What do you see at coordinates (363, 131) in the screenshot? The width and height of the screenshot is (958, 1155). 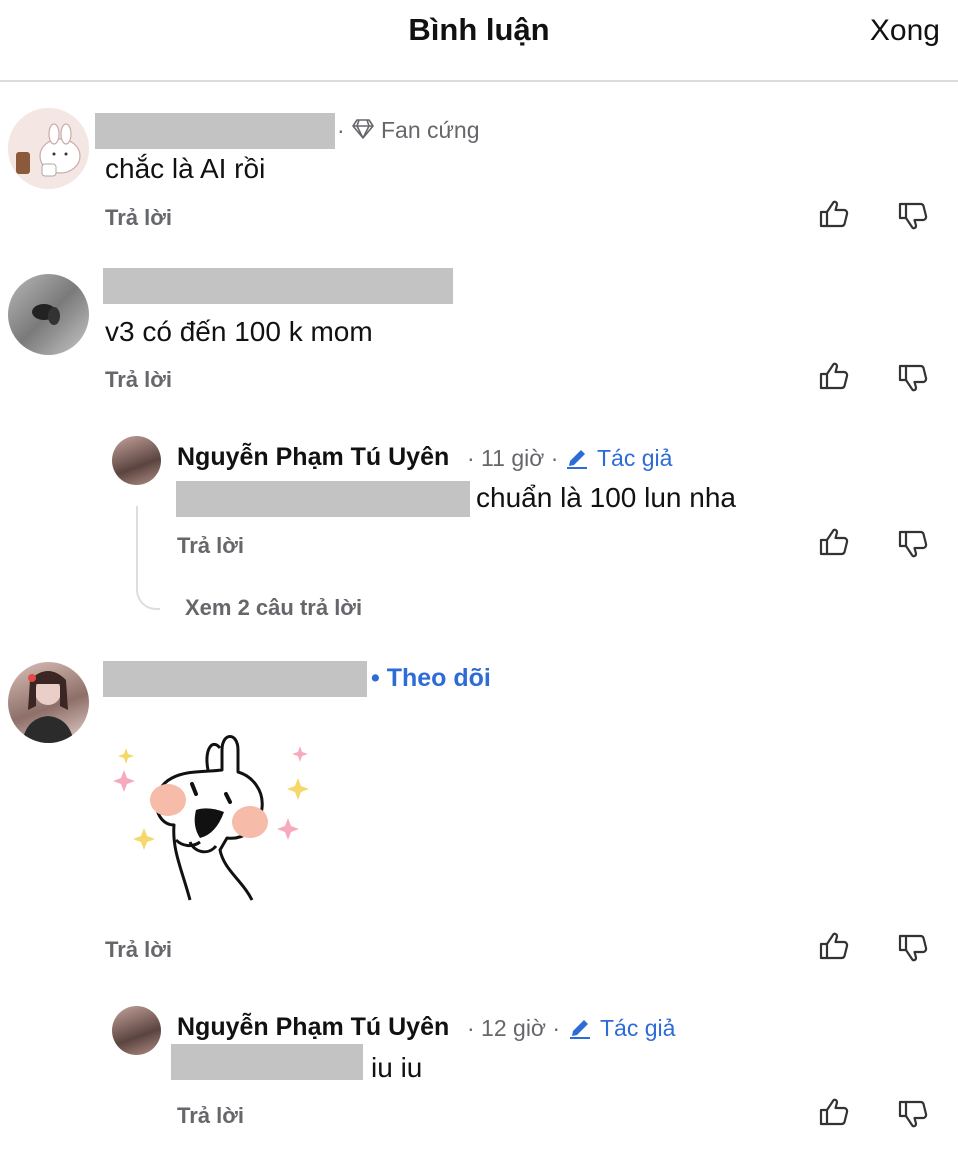 I see `diamond-icon` at bounding box center [363, 131].